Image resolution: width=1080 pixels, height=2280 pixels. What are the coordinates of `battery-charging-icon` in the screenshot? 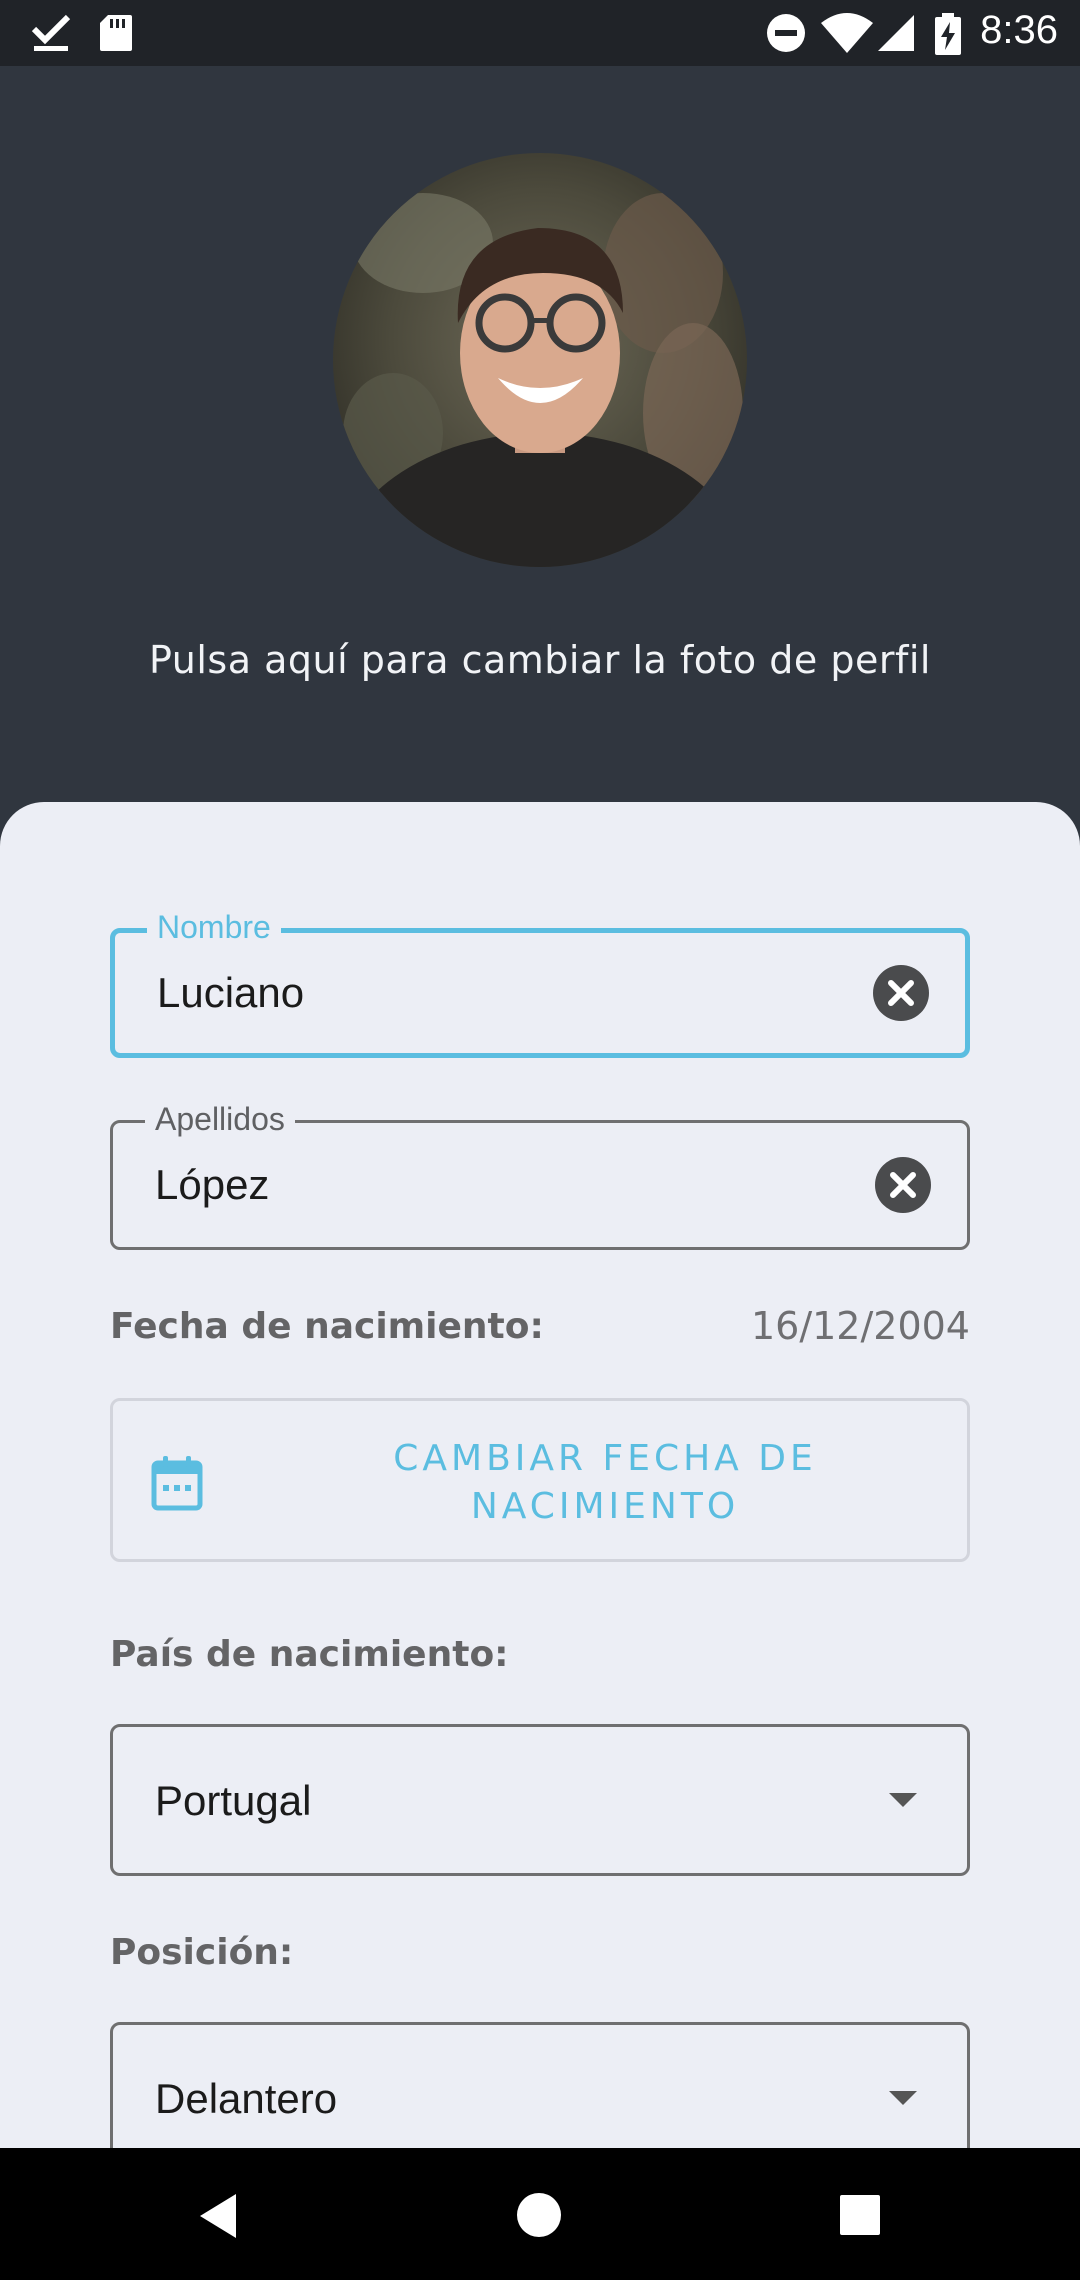 It's located at (948, 34).